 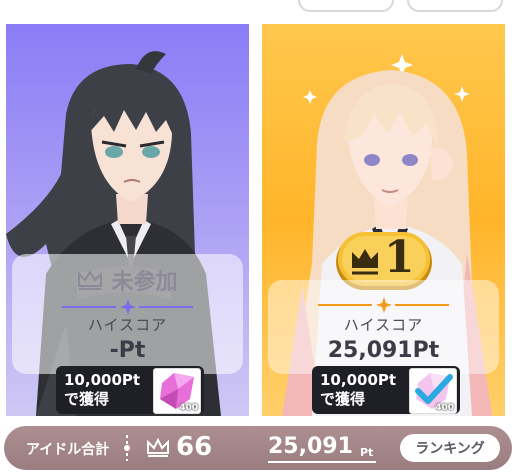 I want to click on top-button-right, so click(x=455, y=6).